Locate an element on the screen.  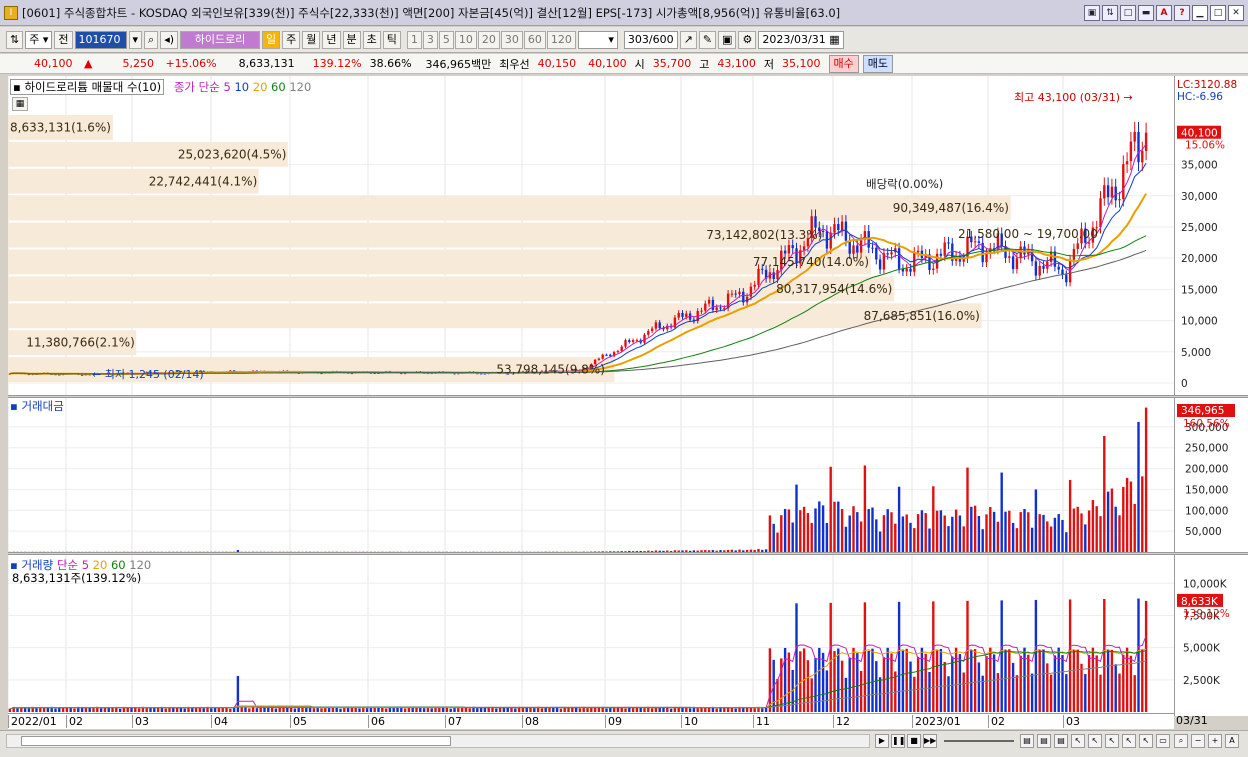
interval-10: 10 is located at coordinates (465, 39).